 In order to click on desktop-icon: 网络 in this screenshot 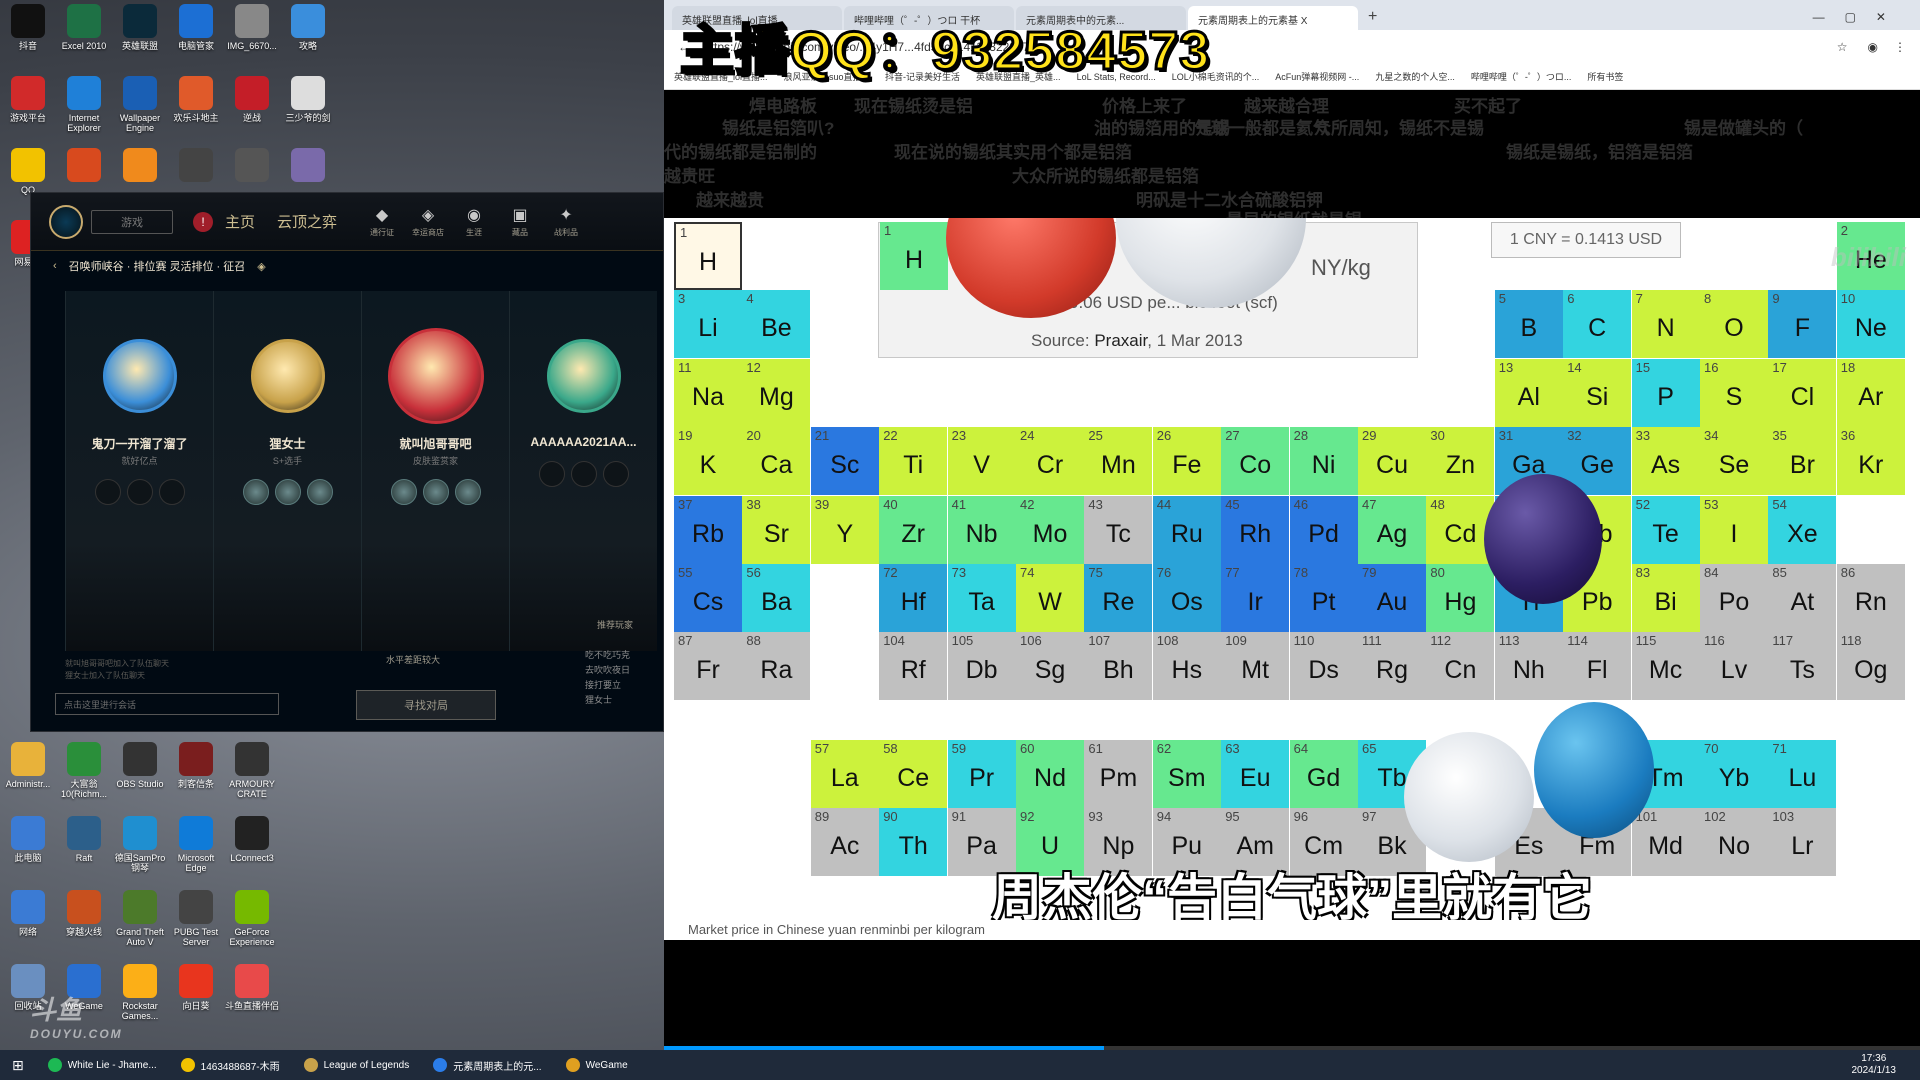, I will do `click(28, 913)`.